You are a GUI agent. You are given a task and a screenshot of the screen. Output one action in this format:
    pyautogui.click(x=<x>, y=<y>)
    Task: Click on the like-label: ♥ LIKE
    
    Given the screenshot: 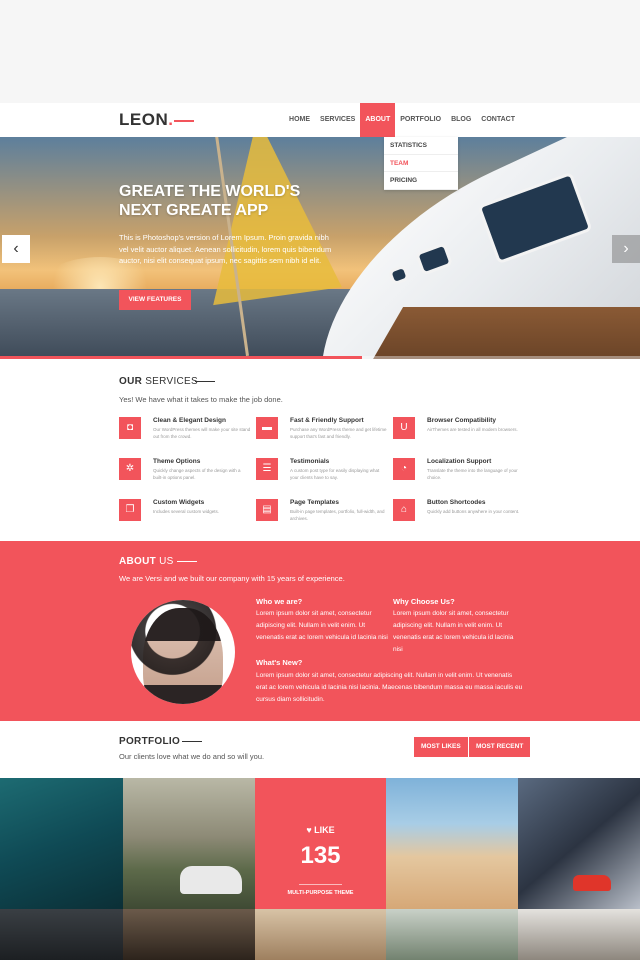 What is the action you would take?
    pyautogui.click(x=320, y=830)
    